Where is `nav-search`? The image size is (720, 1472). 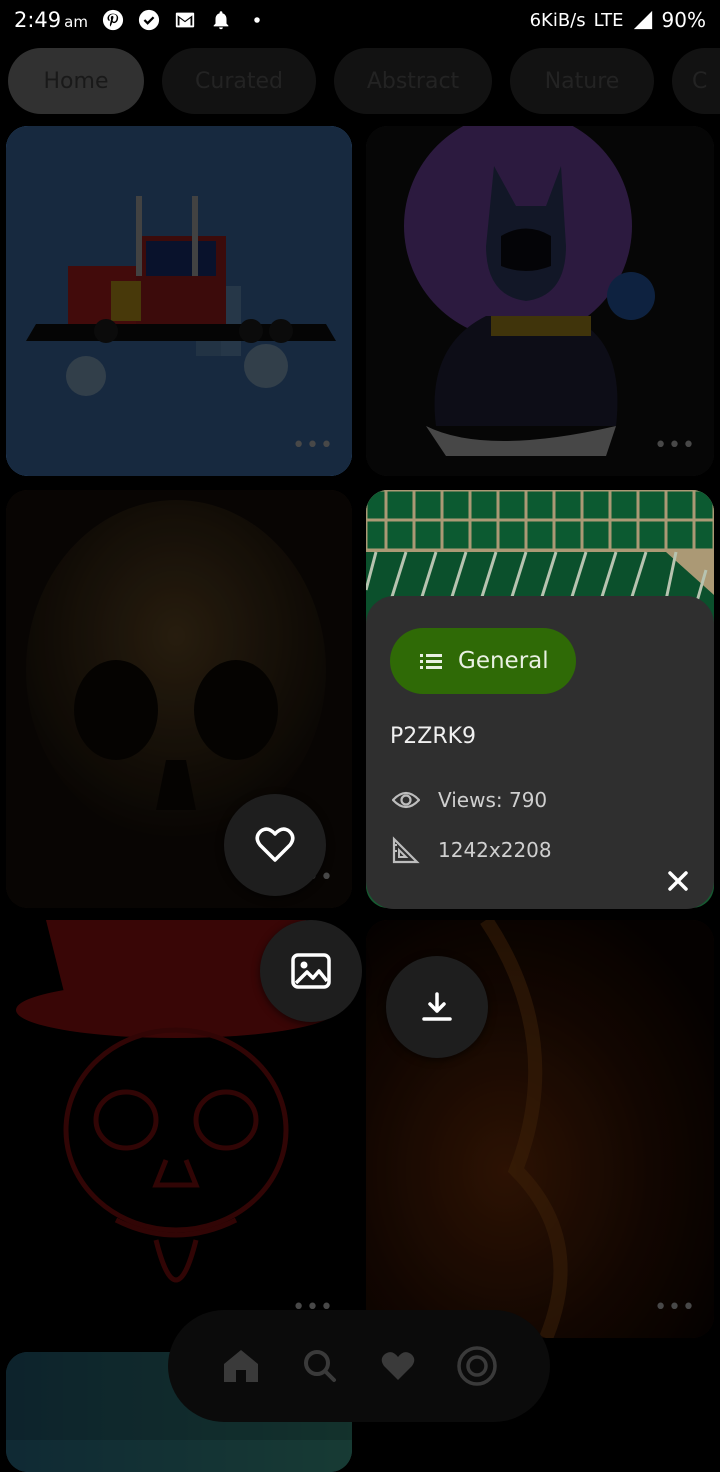 nav-search is located at coordinates (320, 1366).